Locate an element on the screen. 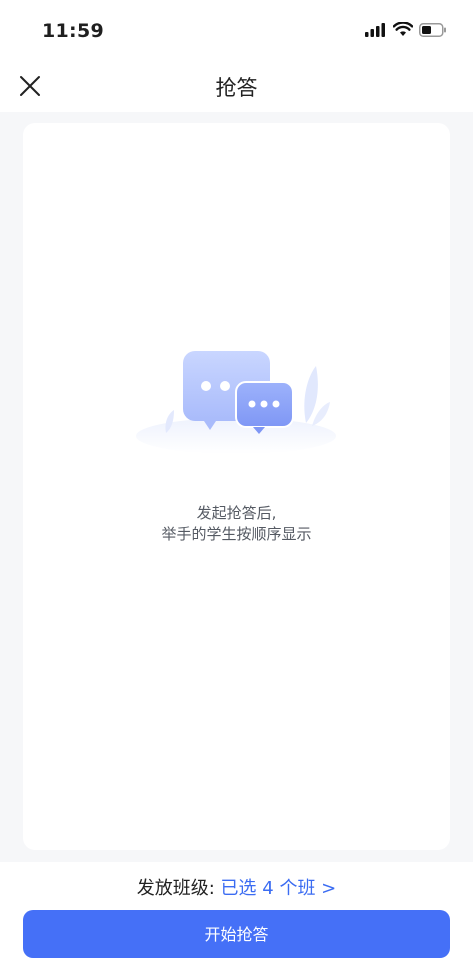 This screenshot has height=976, width=473. class-selection-row: 发放班级: 已选 4 个班 > is located at coordinates (236, 887).